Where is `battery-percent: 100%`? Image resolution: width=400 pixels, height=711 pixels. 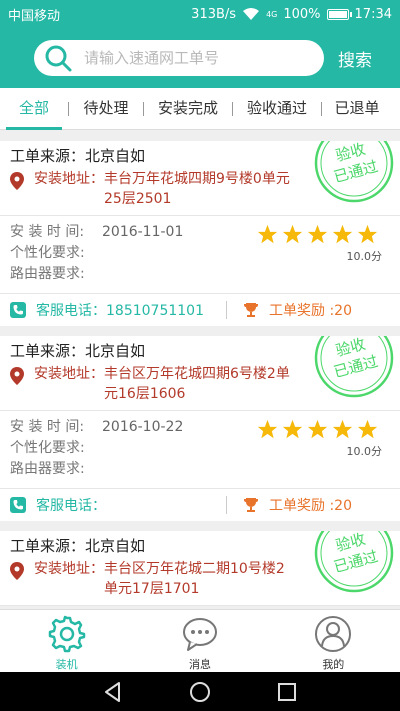 battery-percent: 100% is located at coordinates (302, 14).